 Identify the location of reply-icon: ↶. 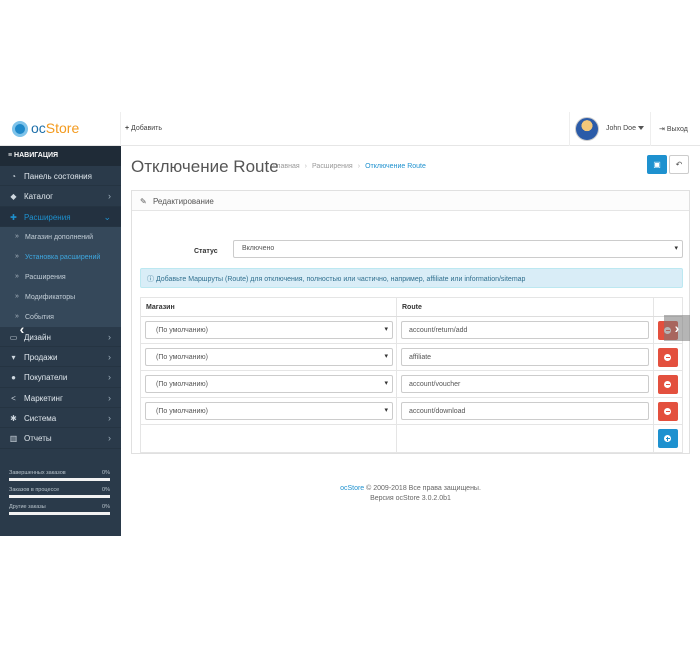
(679, 164).